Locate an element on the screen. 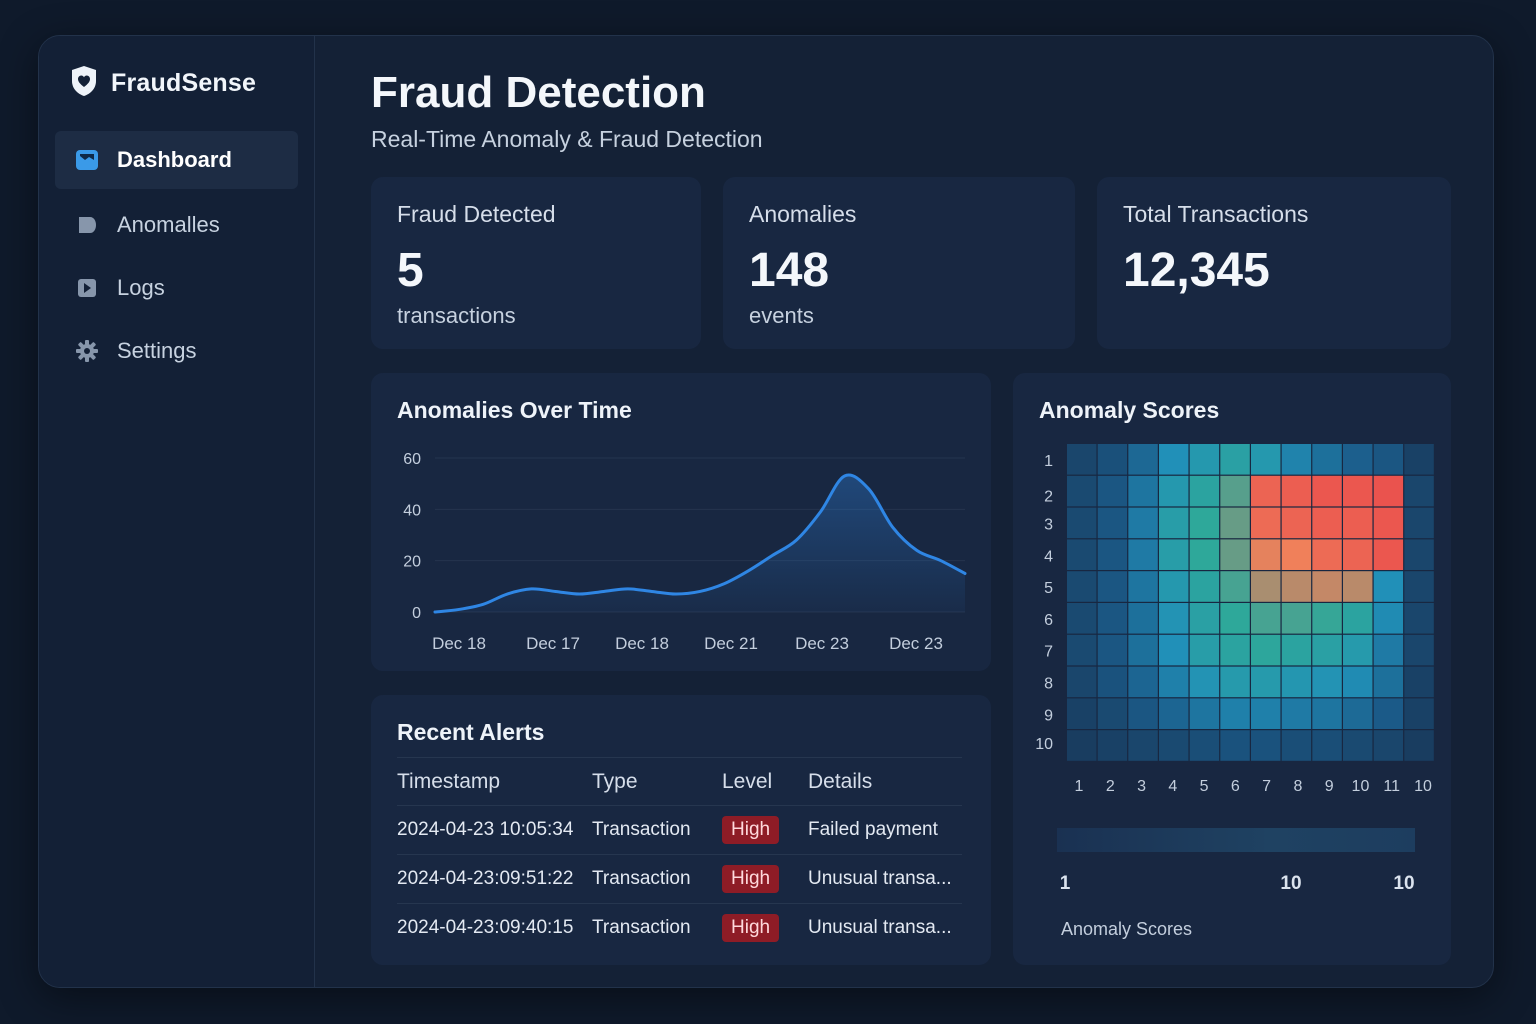 This screenshot has width=1536, height=1024. stat-card-anomalies: Anomalies 148 events is located at coordinates (899, 263).